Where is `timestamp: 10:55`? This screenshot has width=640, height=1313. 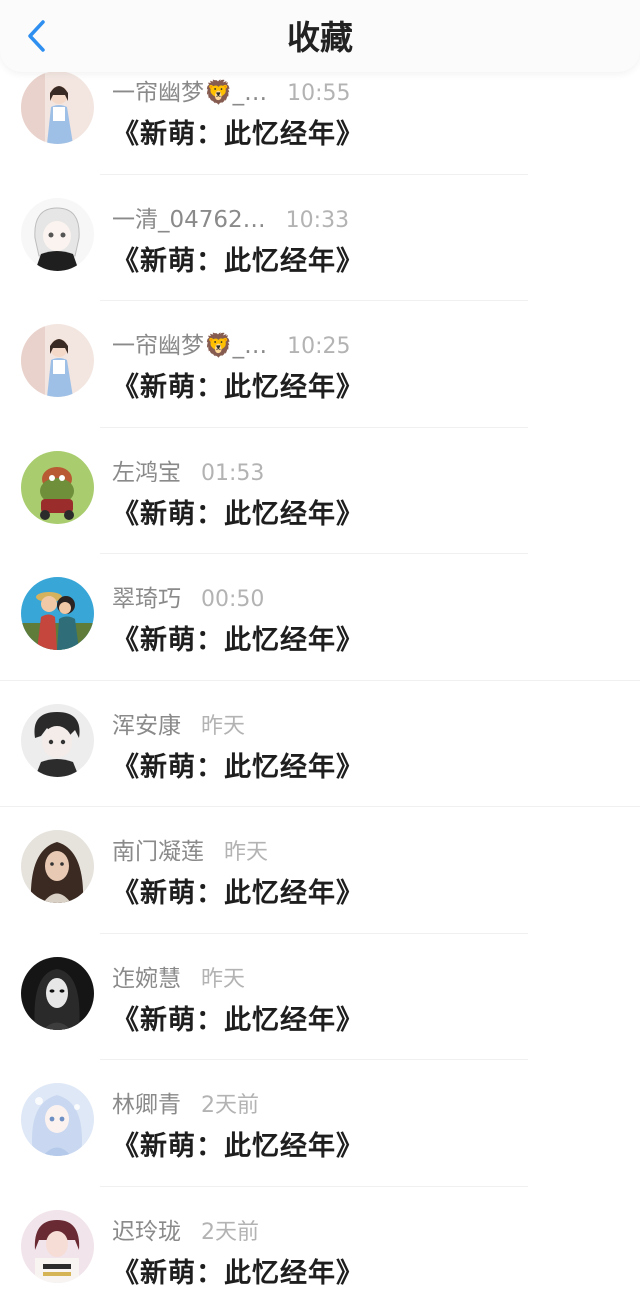 timestamp: 10:55 is located at coordinates (318, 93).